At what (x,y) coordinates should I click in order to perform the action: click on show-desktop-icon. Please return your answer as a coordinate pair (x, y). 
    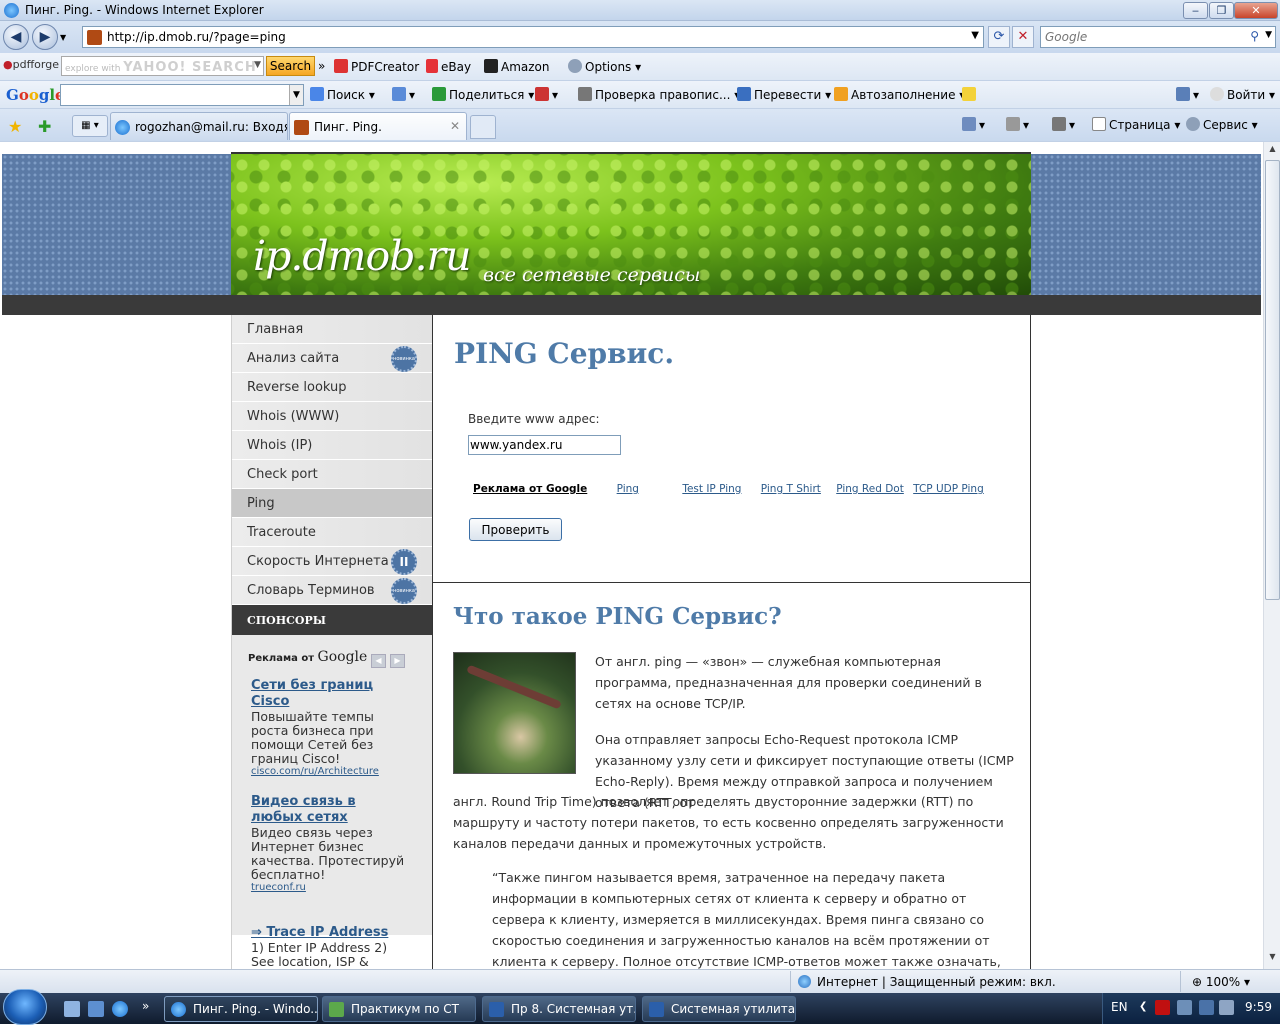
    Looking at the image, I should click on (72, 1009).